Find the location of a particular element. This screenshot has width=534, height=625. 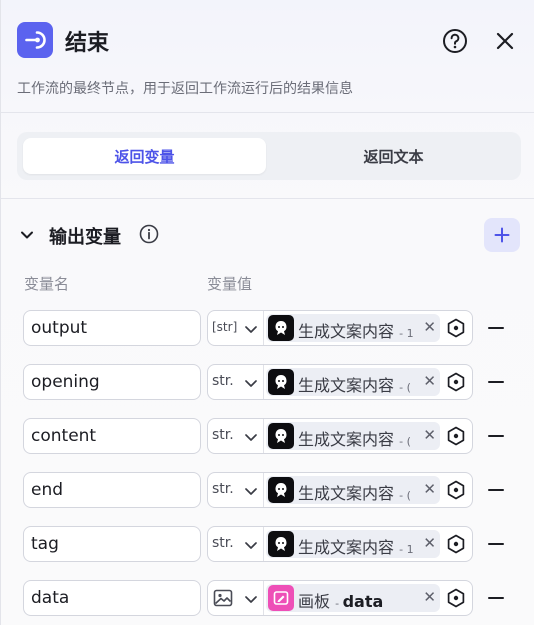

variable-row: output [str] 生成文案内容 - 1 ✕ is located at coordinates (268, 328).